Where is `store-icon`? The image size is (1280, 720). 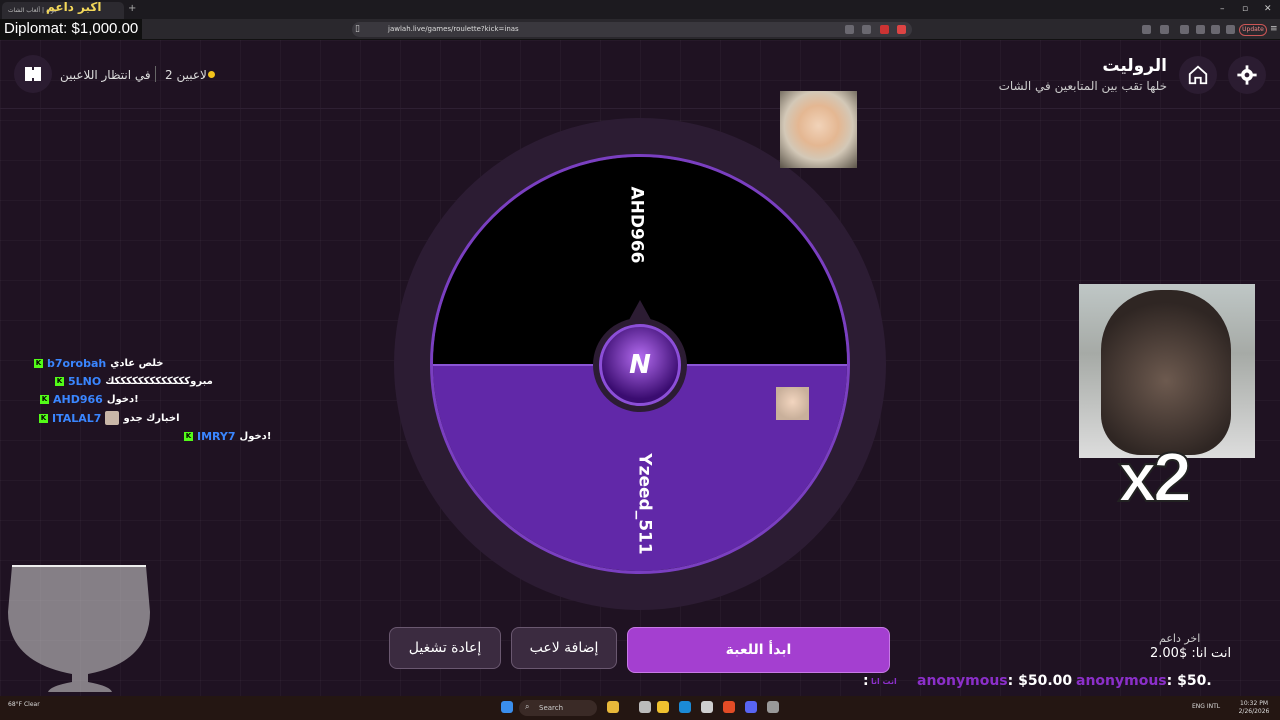 store-icon is located at coordinates (707, 707).